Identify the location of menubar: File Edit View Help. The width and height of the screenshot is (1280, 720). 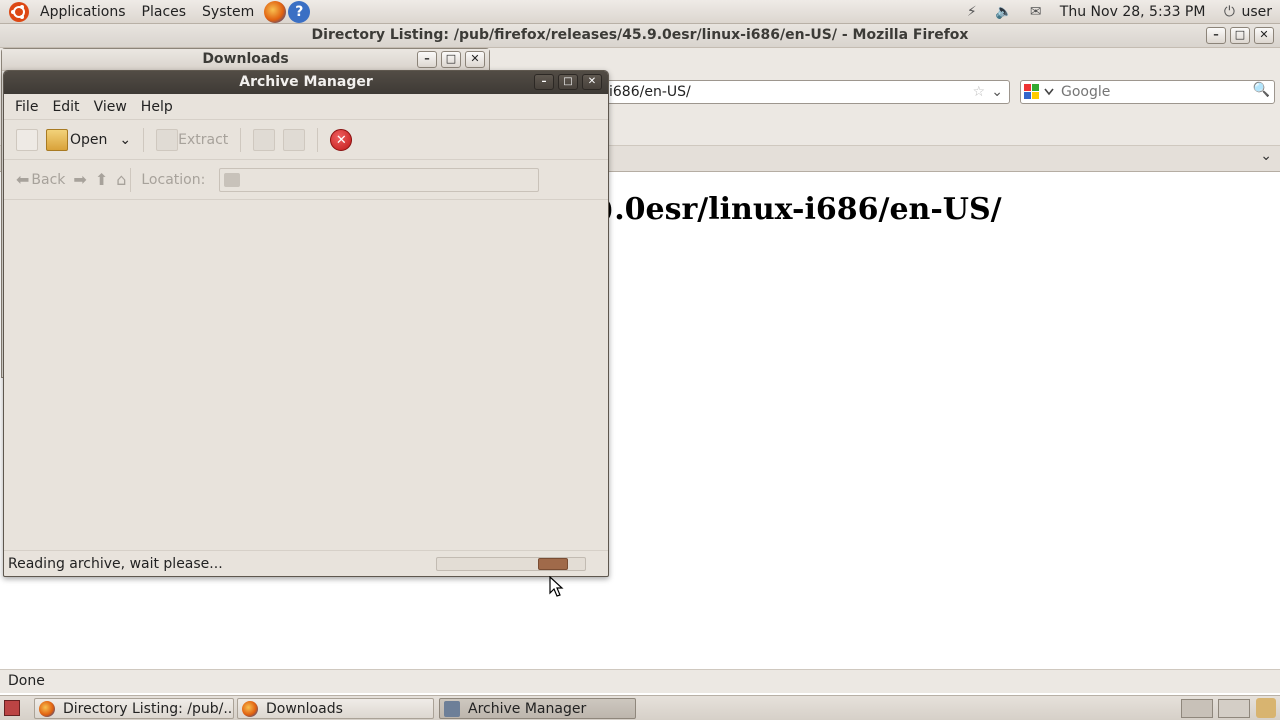
(306, 107).